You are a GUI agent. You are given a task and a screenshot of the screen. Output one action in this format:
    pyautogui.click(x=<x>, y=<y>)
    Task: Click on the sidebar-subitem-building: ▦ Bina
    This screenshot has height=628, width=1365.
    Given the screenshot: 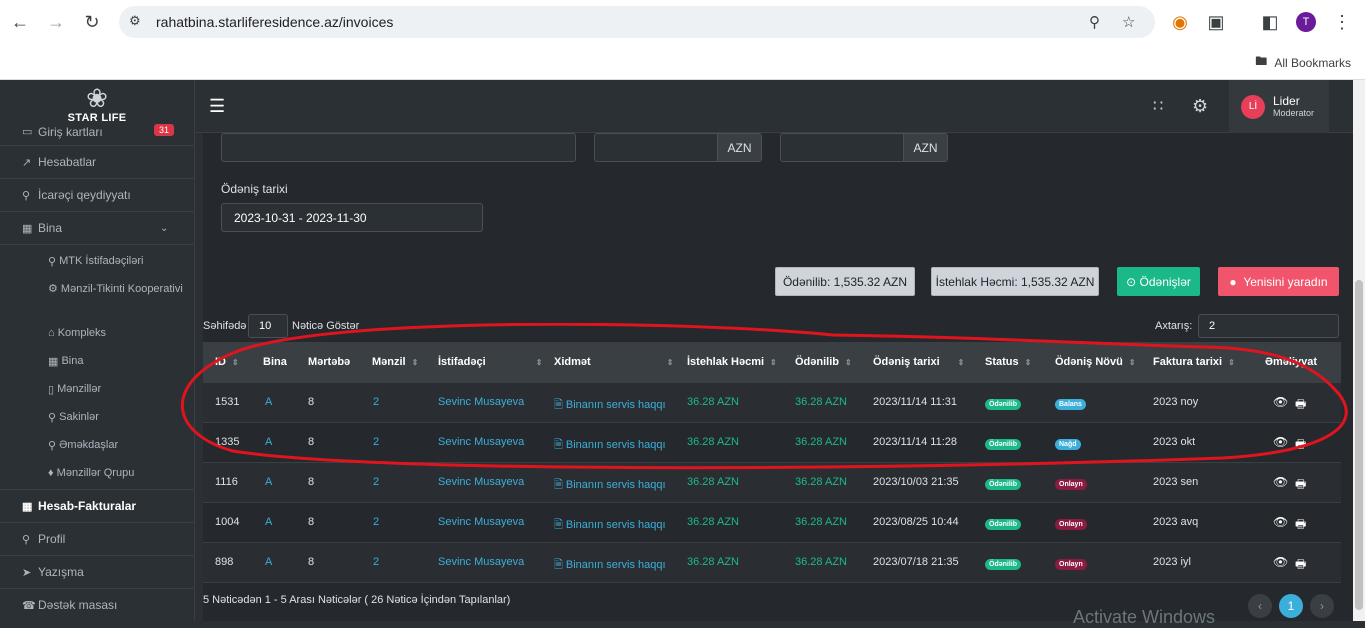 What is the action you would take?
    pyautogui.click(x=97, y=361)
    